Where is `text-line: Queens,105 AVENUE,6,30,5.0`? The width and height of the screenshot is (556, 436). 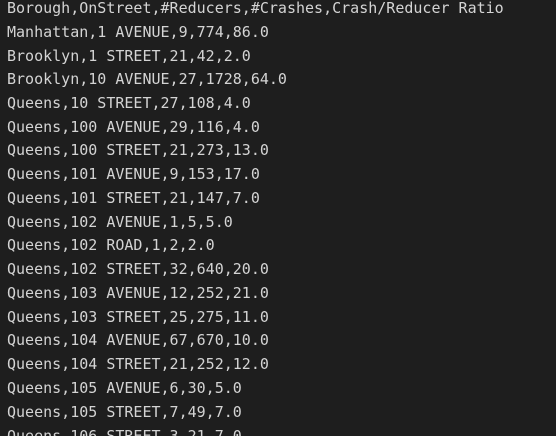 text-line: Queens,105 AVENUE,6,30,5.0 is located at coordinates (124, 388).